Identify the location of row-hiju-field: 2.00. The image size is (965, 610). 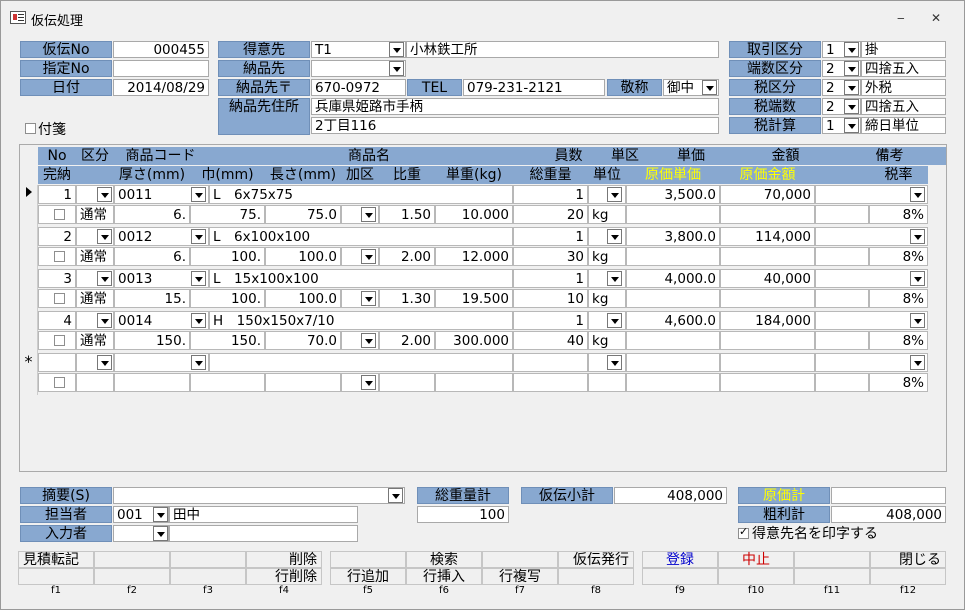
(407, 256).